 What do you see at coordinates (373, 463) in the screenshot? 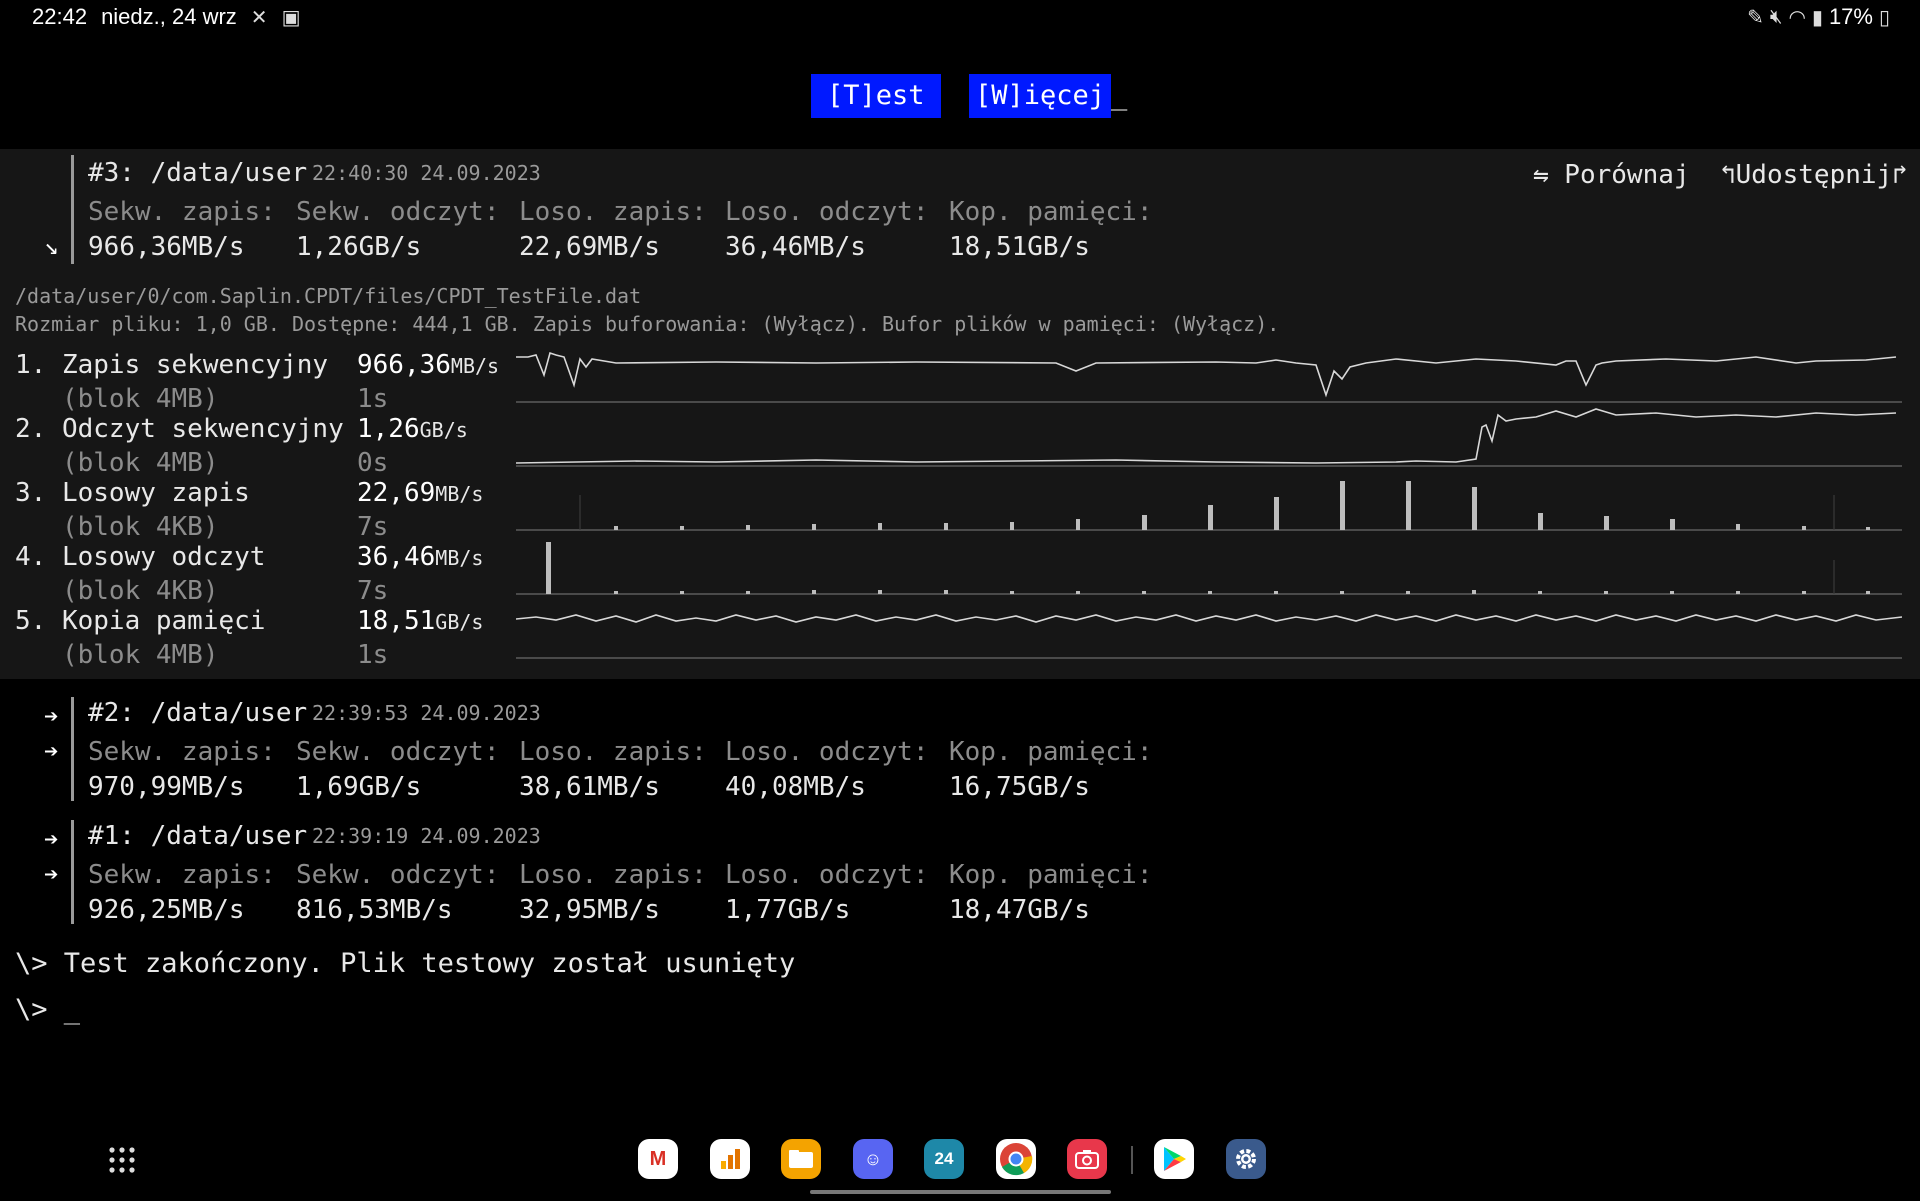
I see `test-duration: 0s` at bounding box center [373, 463].